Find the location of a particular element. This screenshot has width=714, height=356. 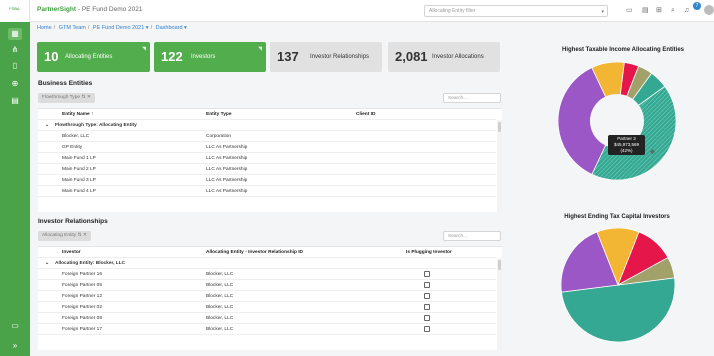

bell-icon: ♫ is located at coordinates (686, 10).